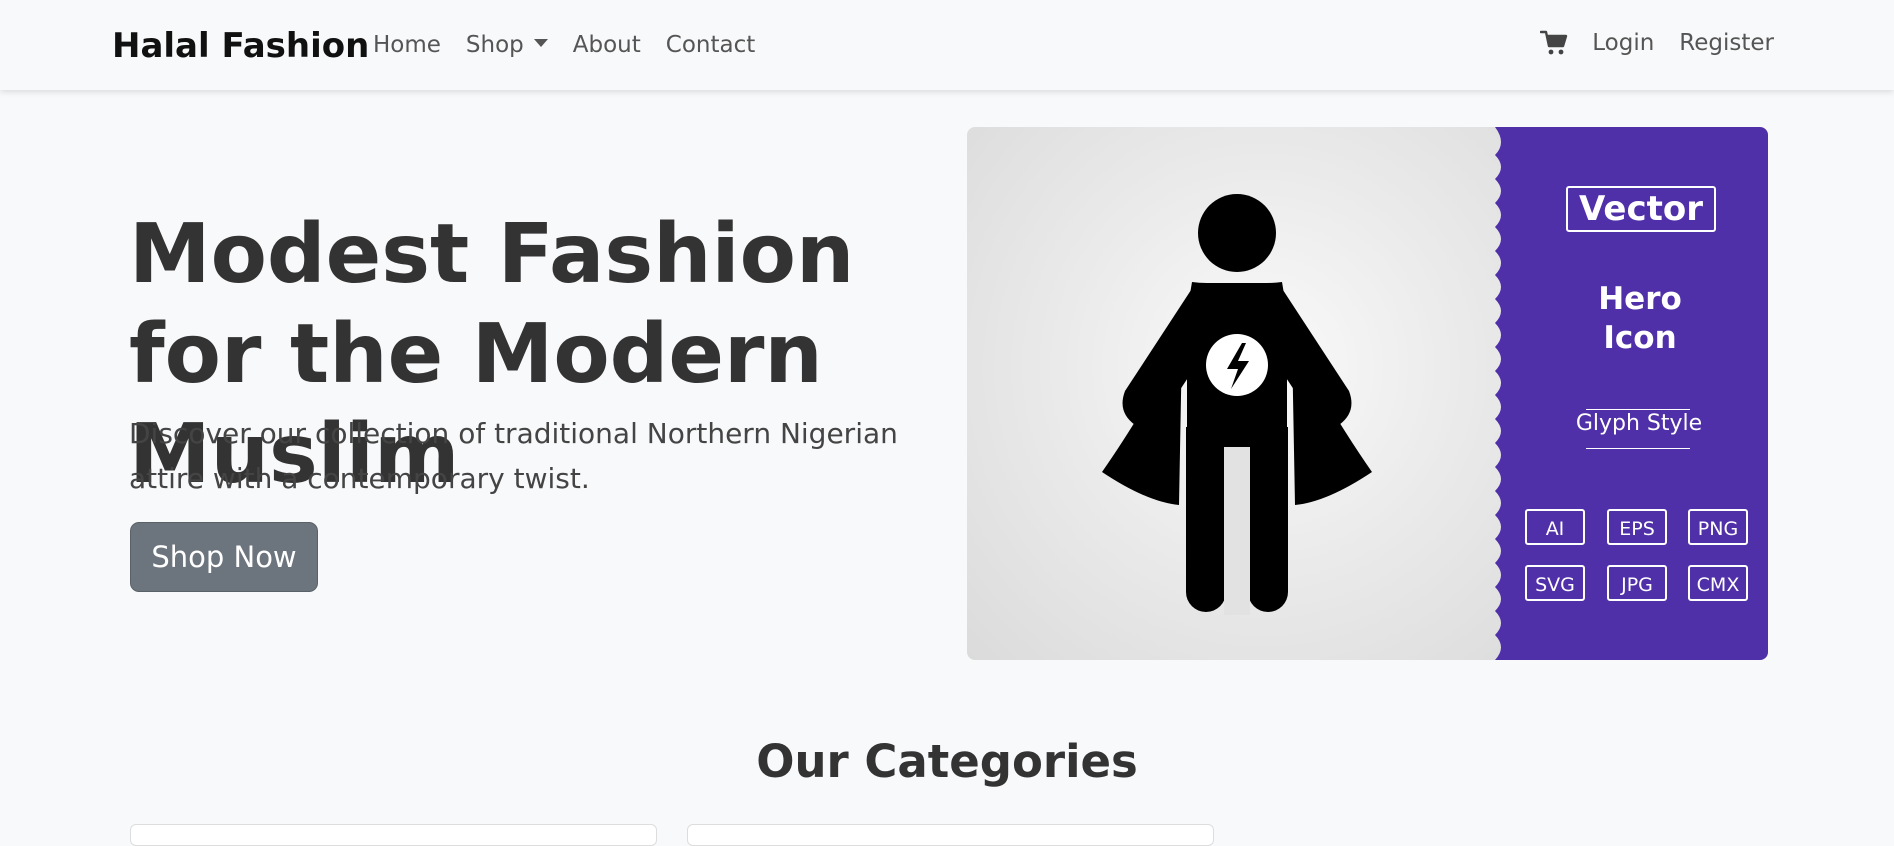  I want to click on divider, so click(1638, 448).